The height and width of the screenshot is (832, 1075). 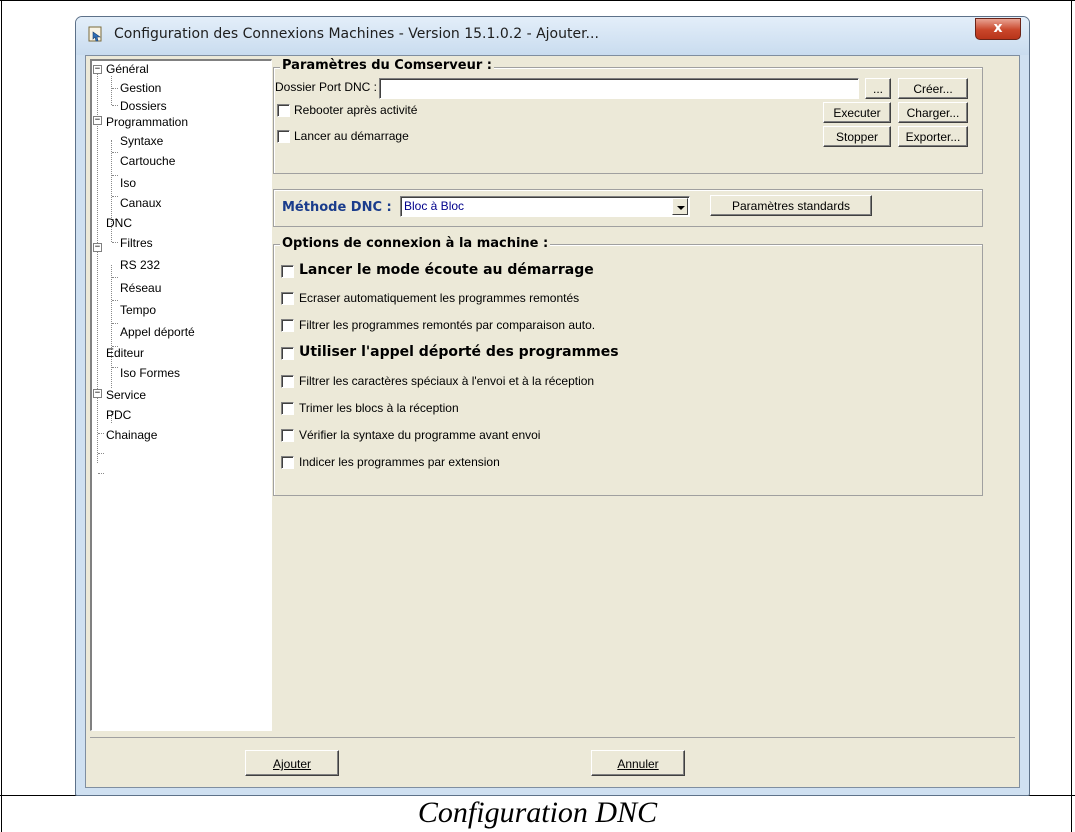 What do you see at coordinates (128, 183) in the screenshot?
I see `tree-item-iso: Iso` at bounding box center [128, 183].